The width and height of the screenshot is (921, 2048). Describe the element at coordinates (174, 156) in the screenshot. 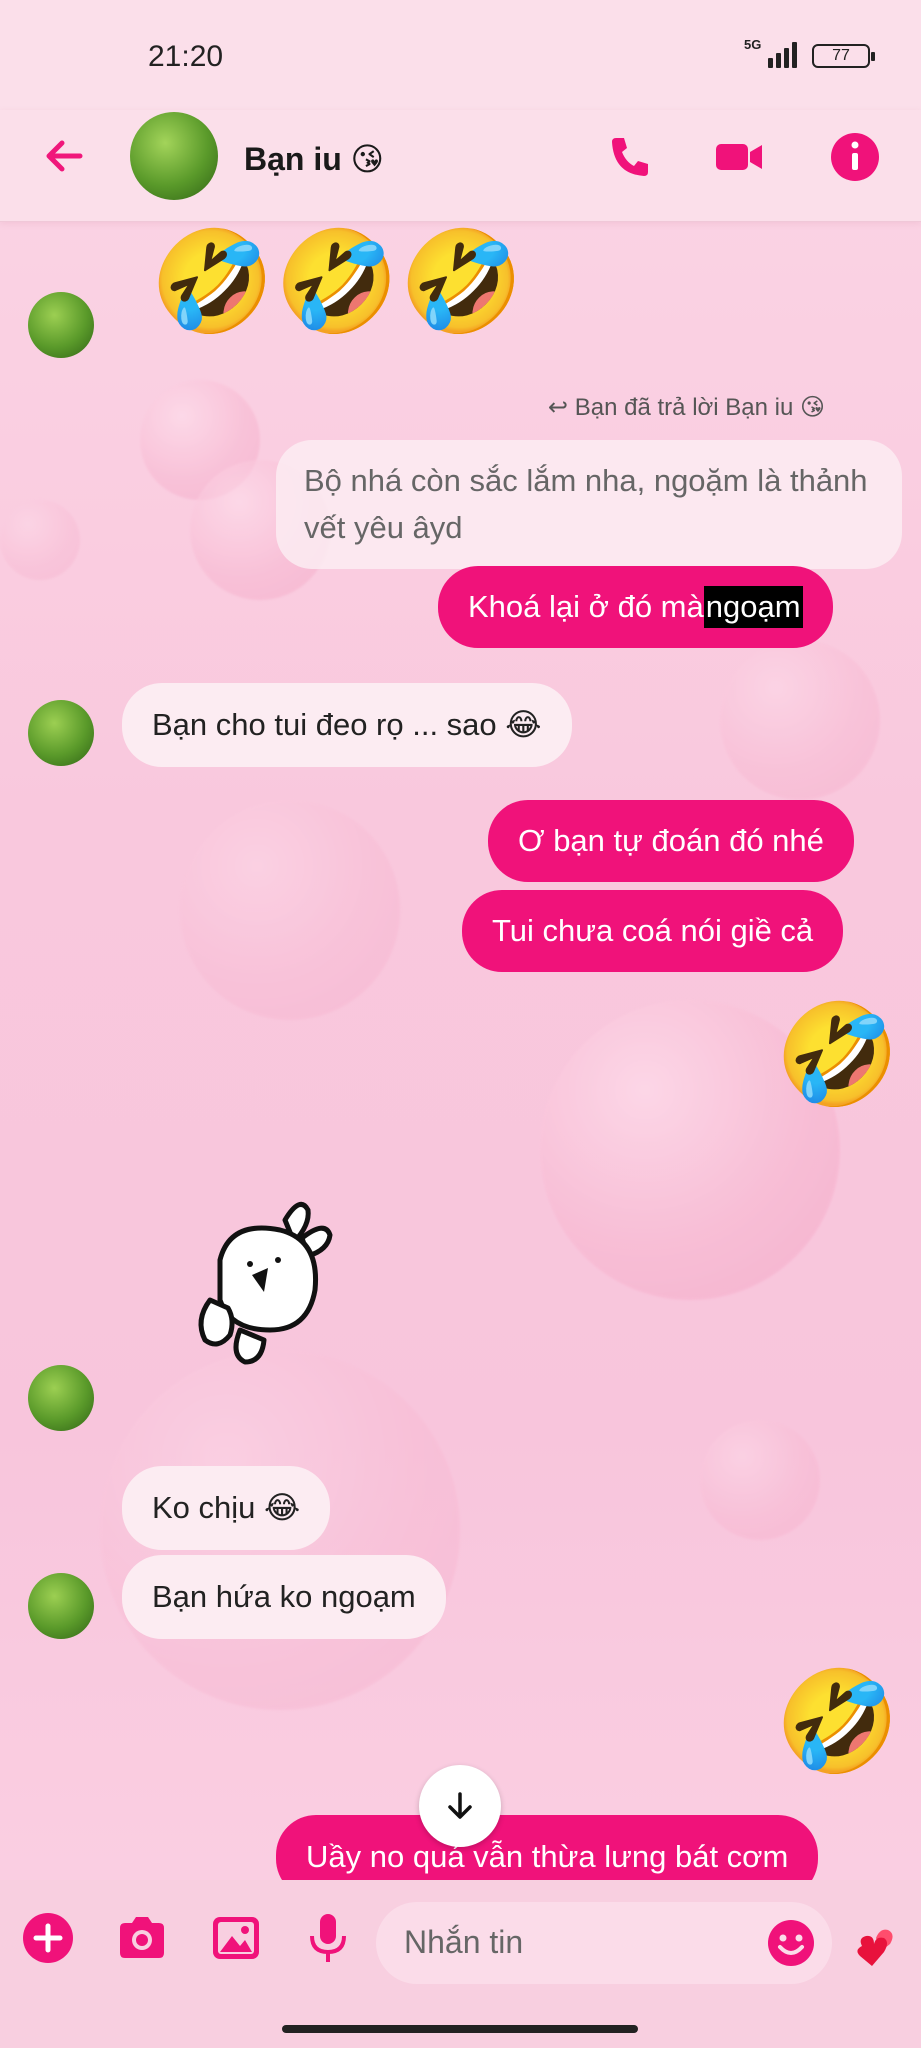

I see `contact-avatar` at that location.